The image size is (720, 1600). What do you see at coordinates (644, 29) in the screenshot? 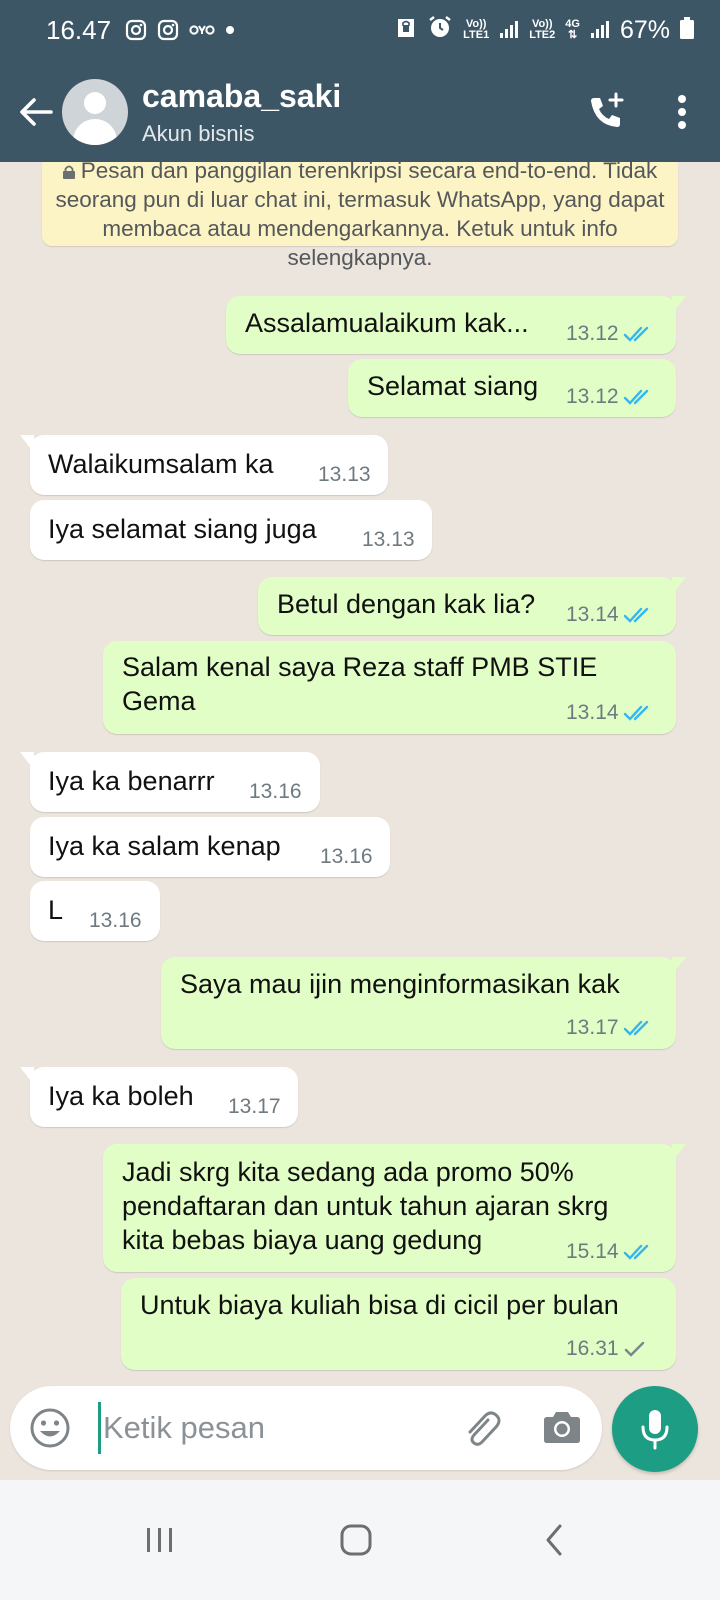
I see `battery-percent: 67%` at bounding box center [644, 29].